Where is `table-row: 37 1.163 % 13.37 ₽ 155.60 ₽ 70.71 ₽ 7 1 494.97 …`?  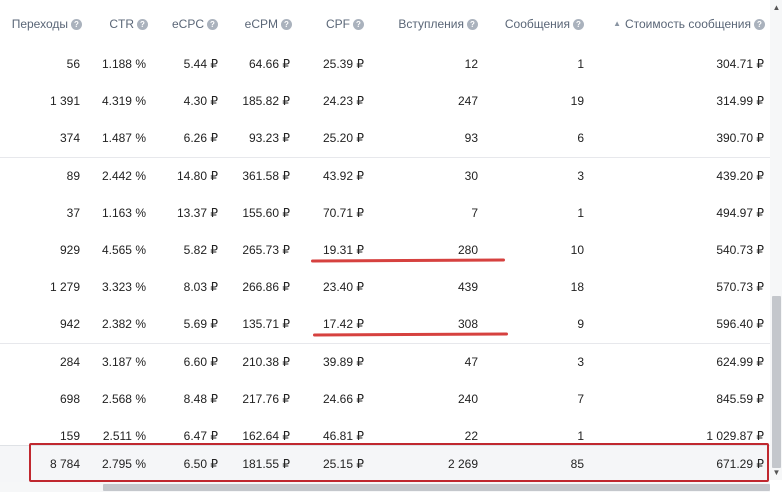 table-row: 37 1.163 % 13.37 ₽ 155.60 ₽ 70.71 ₽ 7 1 494.97 … is located at coordinates (385, 214).